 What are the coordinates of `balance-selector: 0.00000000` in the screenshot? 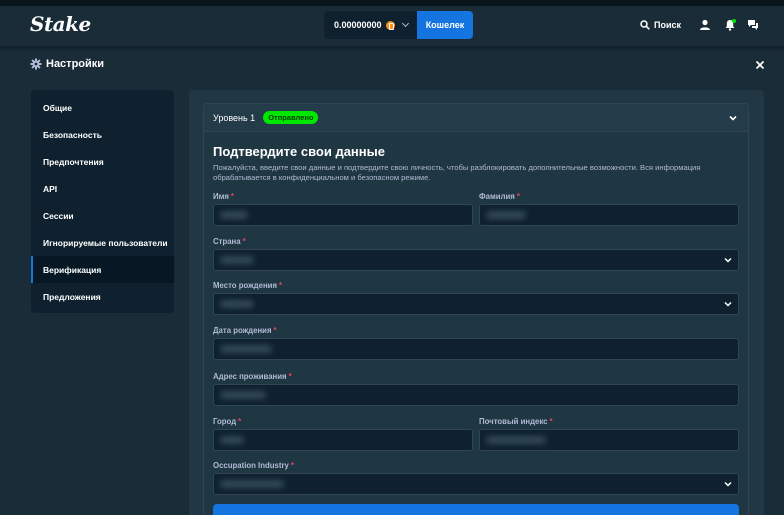 It's located at (371, 25).